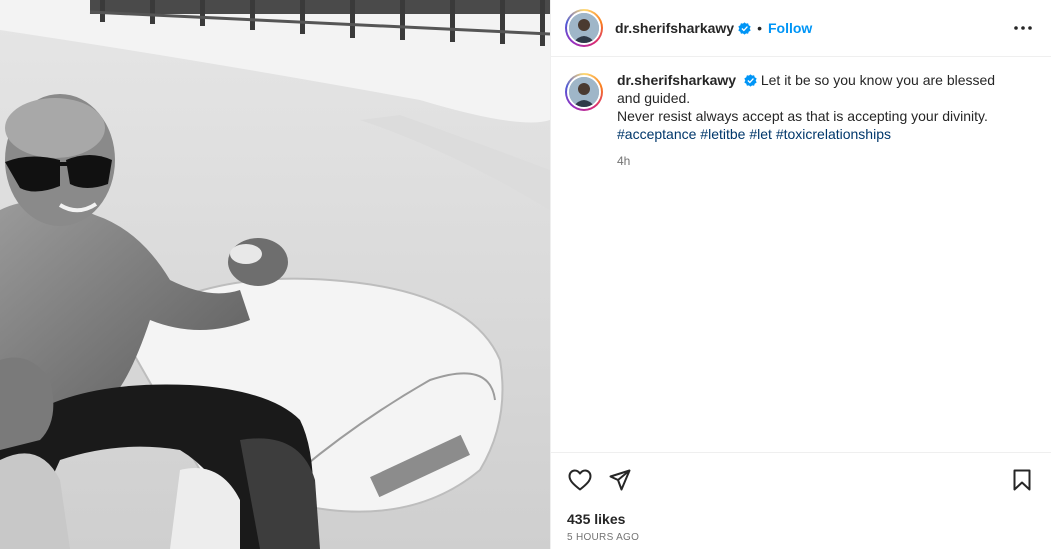 The image size is (1051, 549). Describe the element at coordinates (801, 500) in the screenshot. I see `post-actions-area: 435 likes 5 HOURS AGO` at that location.